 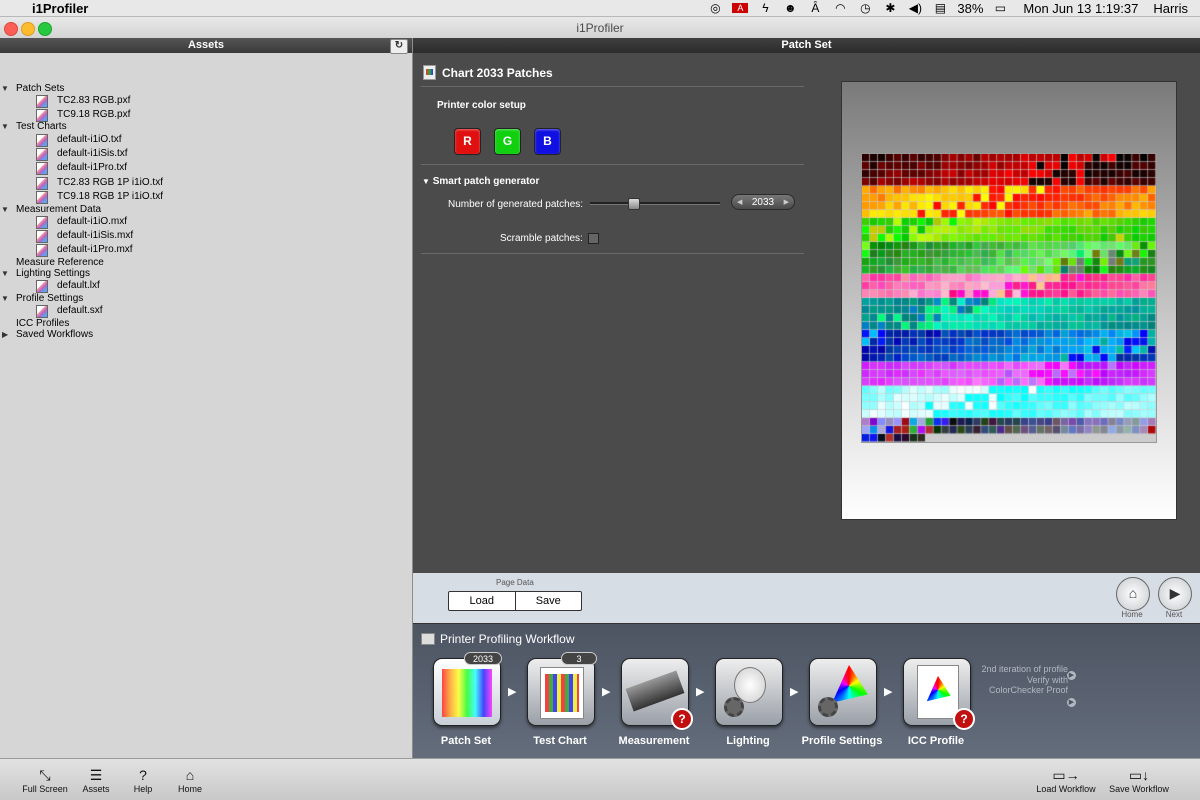 I want to click on clock: Mon Jun 13 1:19:37, so click(x=1080, y=8).